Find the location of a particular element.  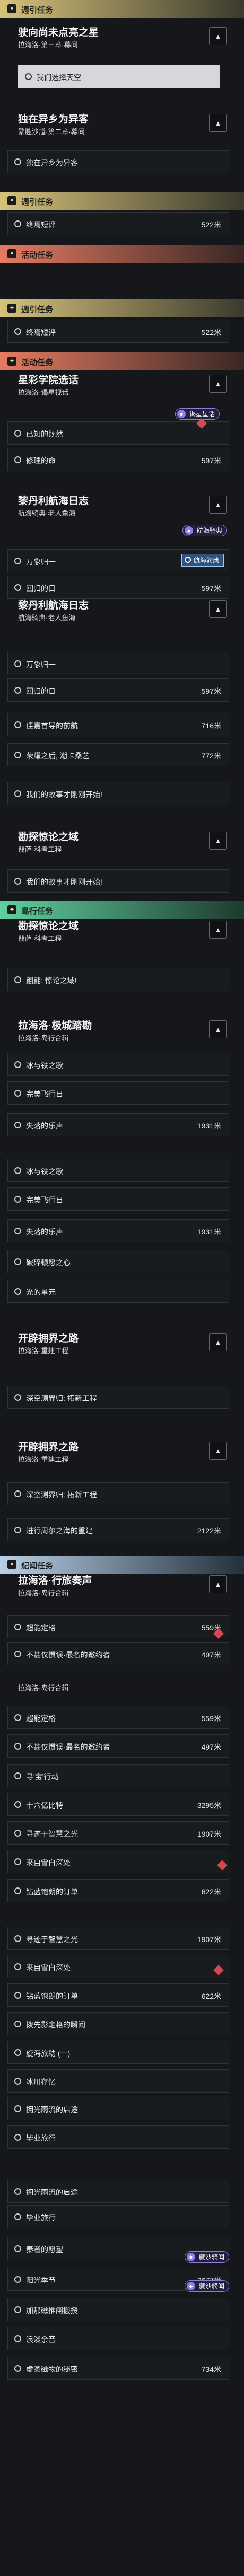

quest-title: 驶向尚未点亮之星 is located at coordinates (59, 31).